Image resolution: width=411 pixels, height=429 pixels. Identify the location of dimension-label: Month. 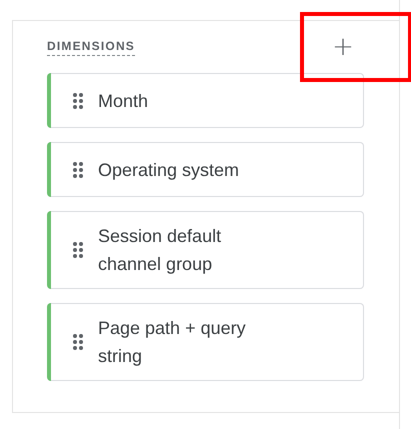
(123, 101).